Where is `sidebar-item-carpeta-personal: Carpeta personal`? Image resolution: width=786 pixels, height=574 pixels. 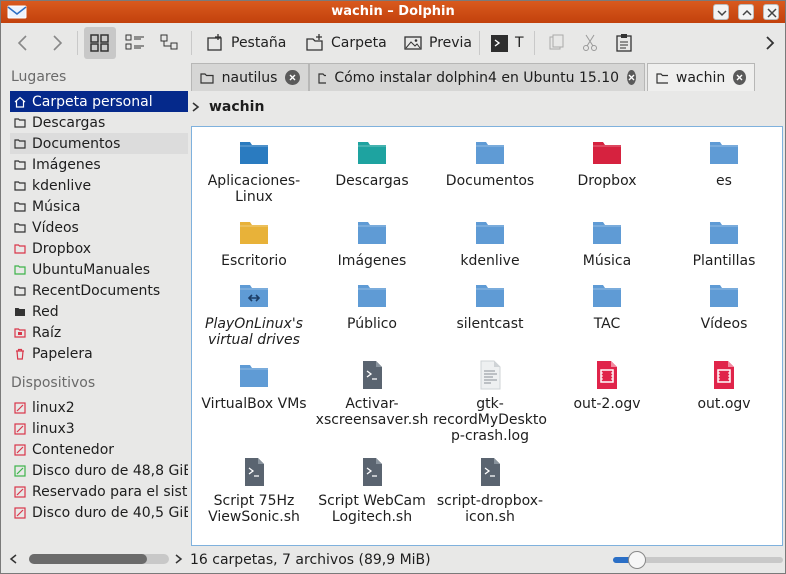 sidebar-item-carpeta-personal: Carpeta personal is located at coordinates (99, 101).